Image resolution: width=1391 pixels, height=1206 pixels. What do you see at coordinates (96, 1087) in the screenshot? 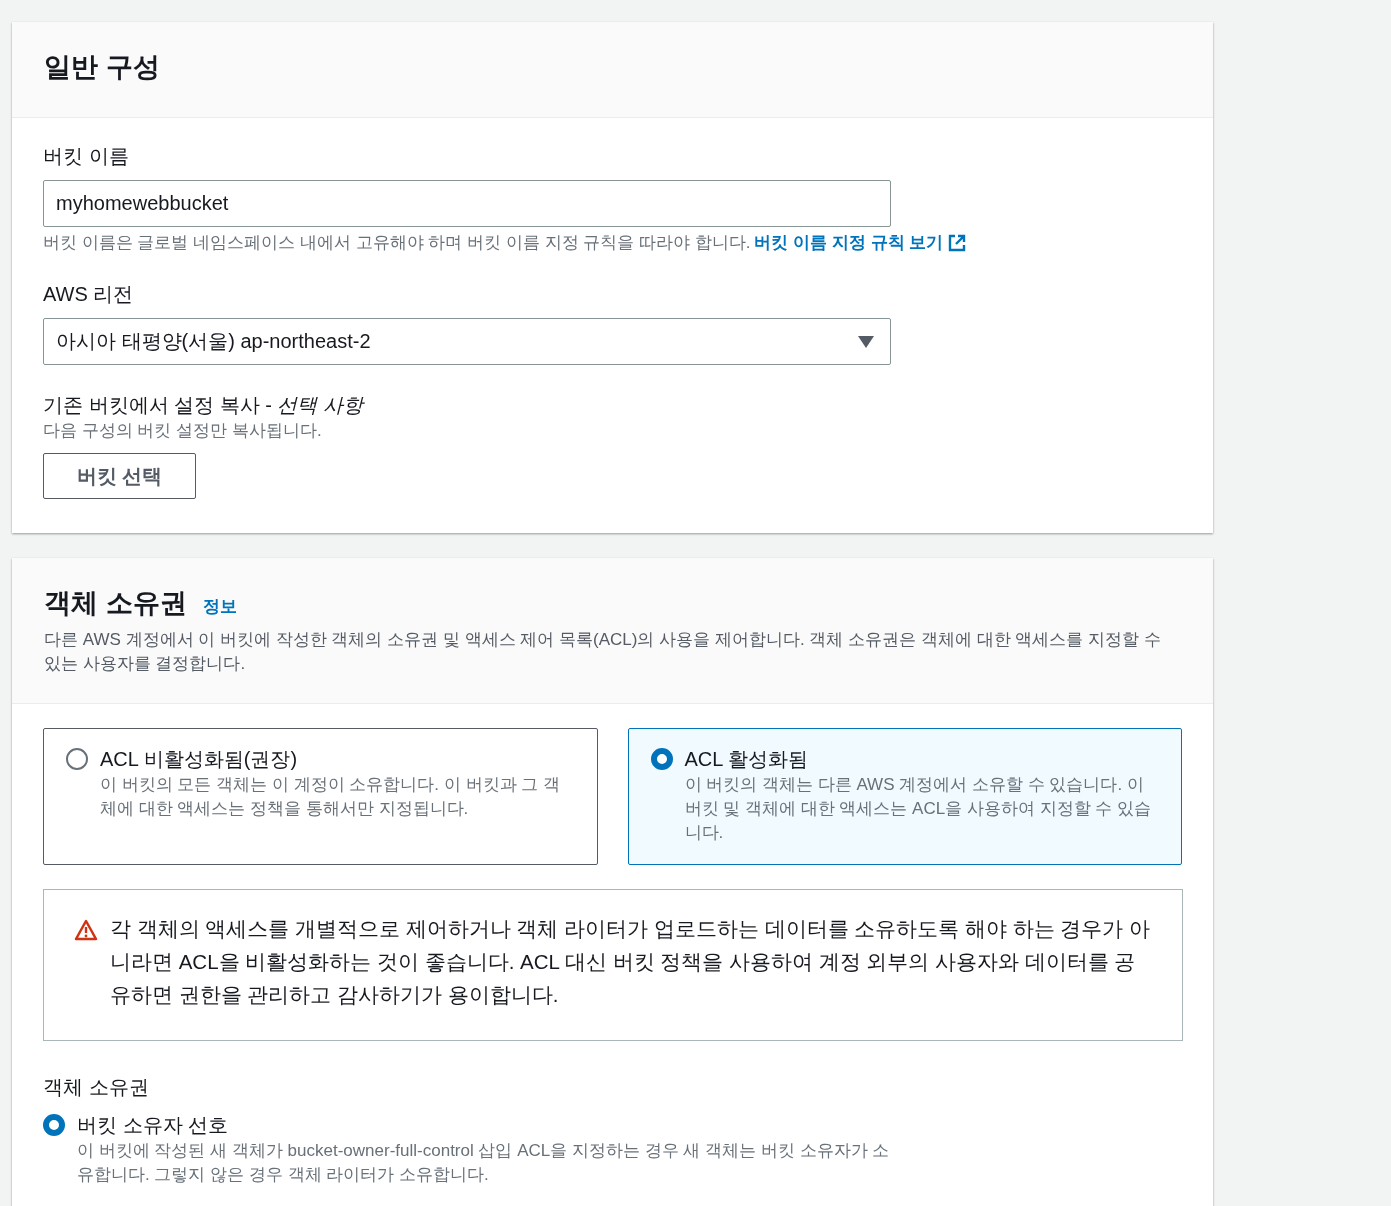
I see `field-label: 객체 소유권` at bounding box center [96, 1087].